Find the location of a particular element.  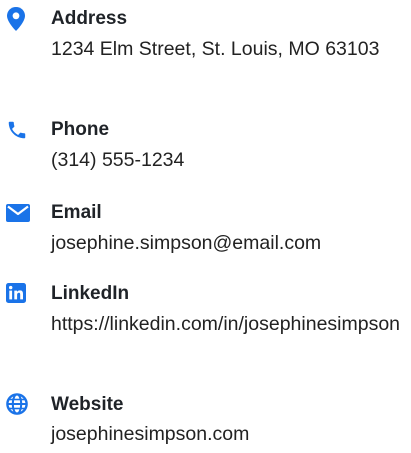

address-label: Address is located at coordinates (89, 18).